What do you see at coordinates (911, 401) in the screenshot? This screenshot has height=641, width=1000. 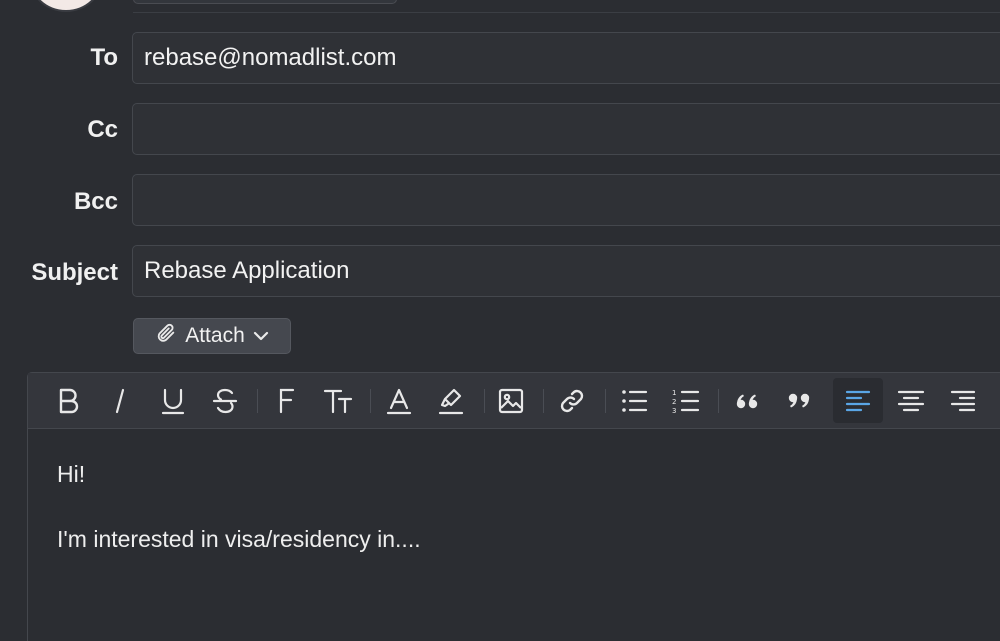 I see `align-center-icon` at bounding box center [911, 401].